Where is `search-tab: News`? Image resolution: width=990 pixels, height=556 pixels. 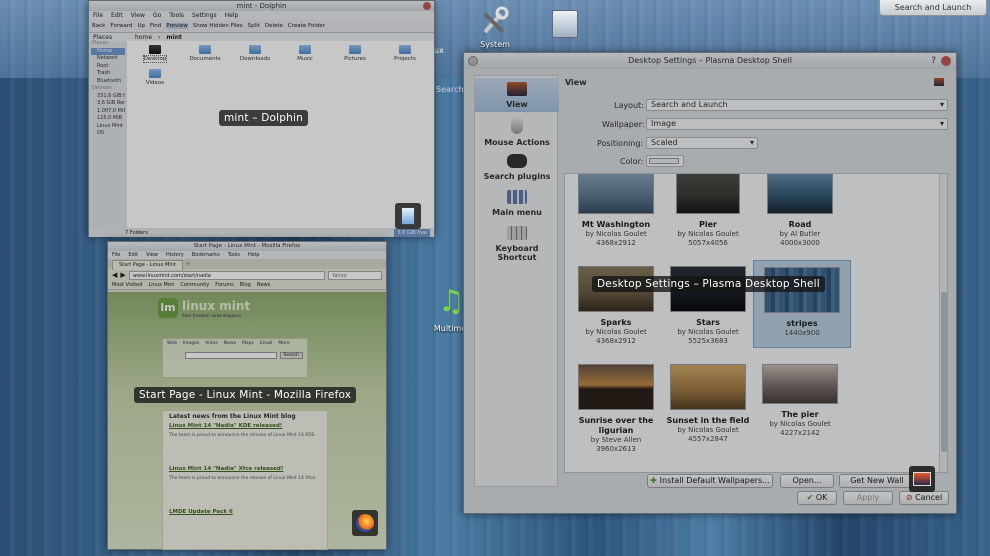
search-tab: News is located at coordinates (230, 343).